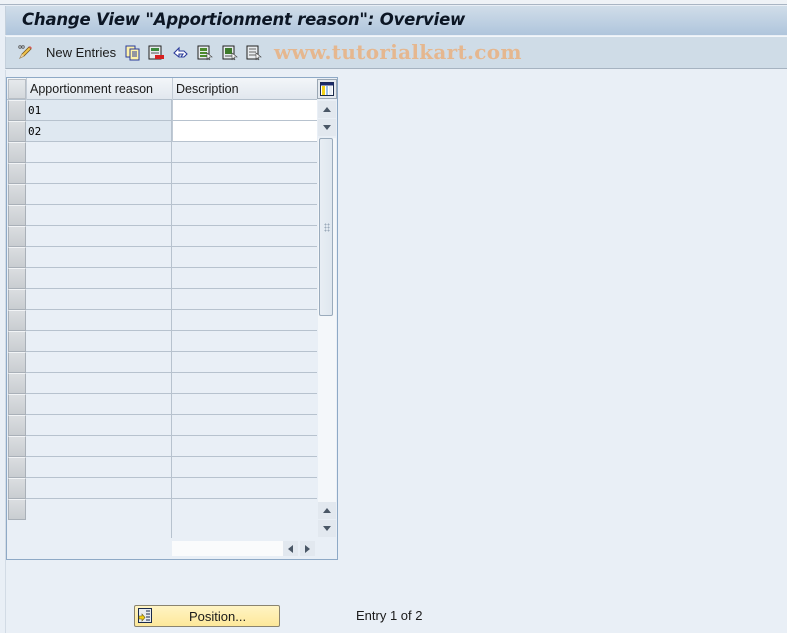  Describe the element at coordinates (244, 89) in the screenshot. I see `column-header-description: Description` at that location.